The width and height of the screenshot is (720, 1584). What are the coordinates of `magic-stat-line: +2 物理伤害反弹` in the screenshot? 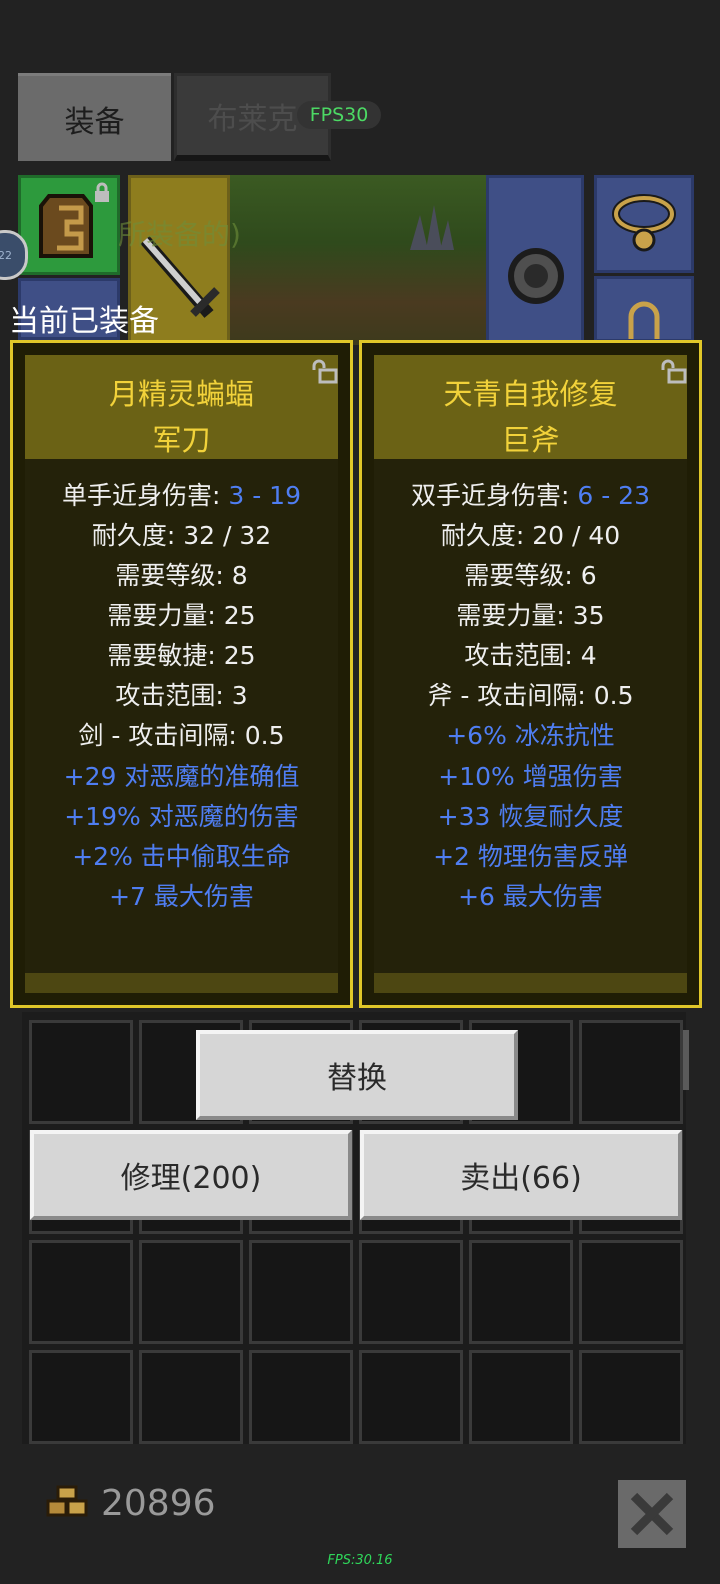 It's located at (530, 856).